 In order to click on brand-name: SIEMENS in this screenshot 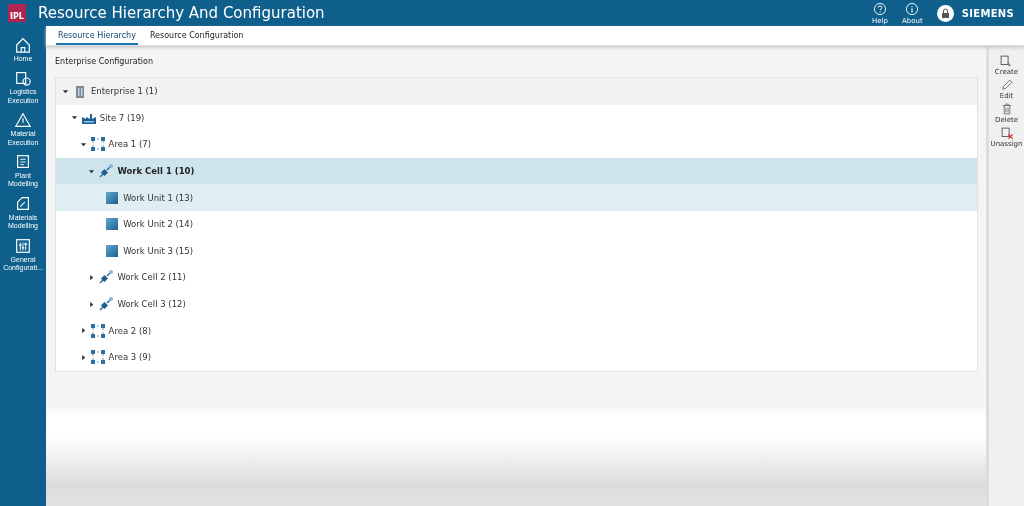, I will do `click(987, 13)`.